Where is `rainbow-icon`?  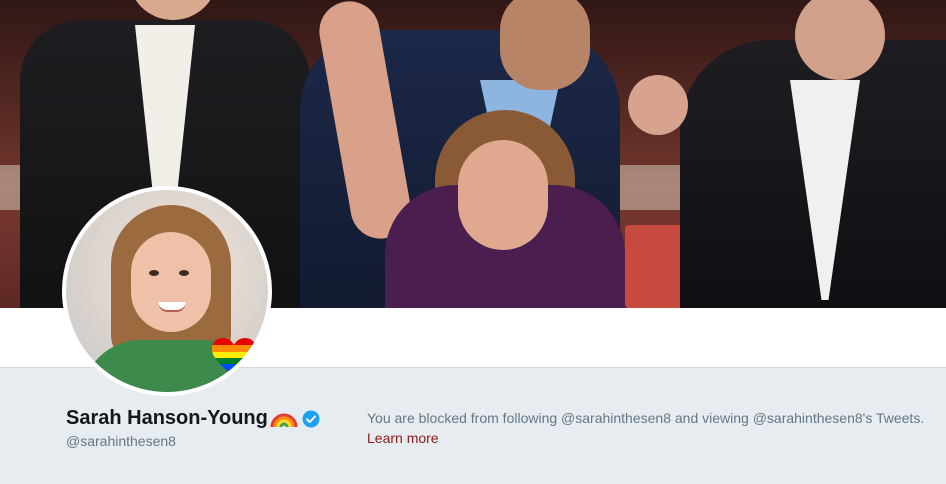 rainbow-icon is located at coordinates (284, 420).